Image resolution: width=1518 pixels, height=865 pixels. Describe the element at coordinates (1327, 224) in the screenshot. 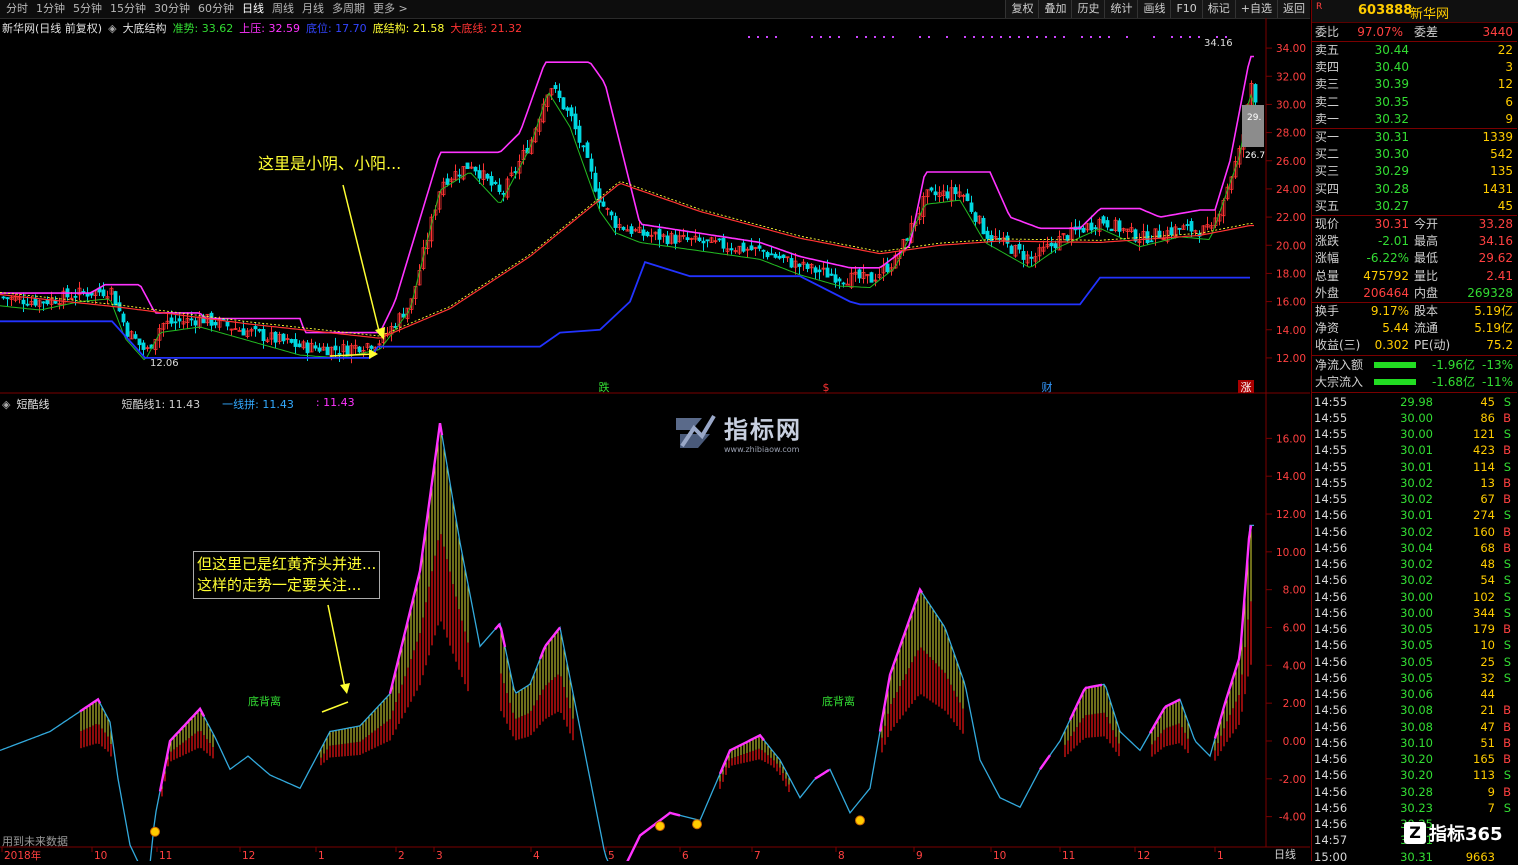

I see `quote-label: 现价` at that location.